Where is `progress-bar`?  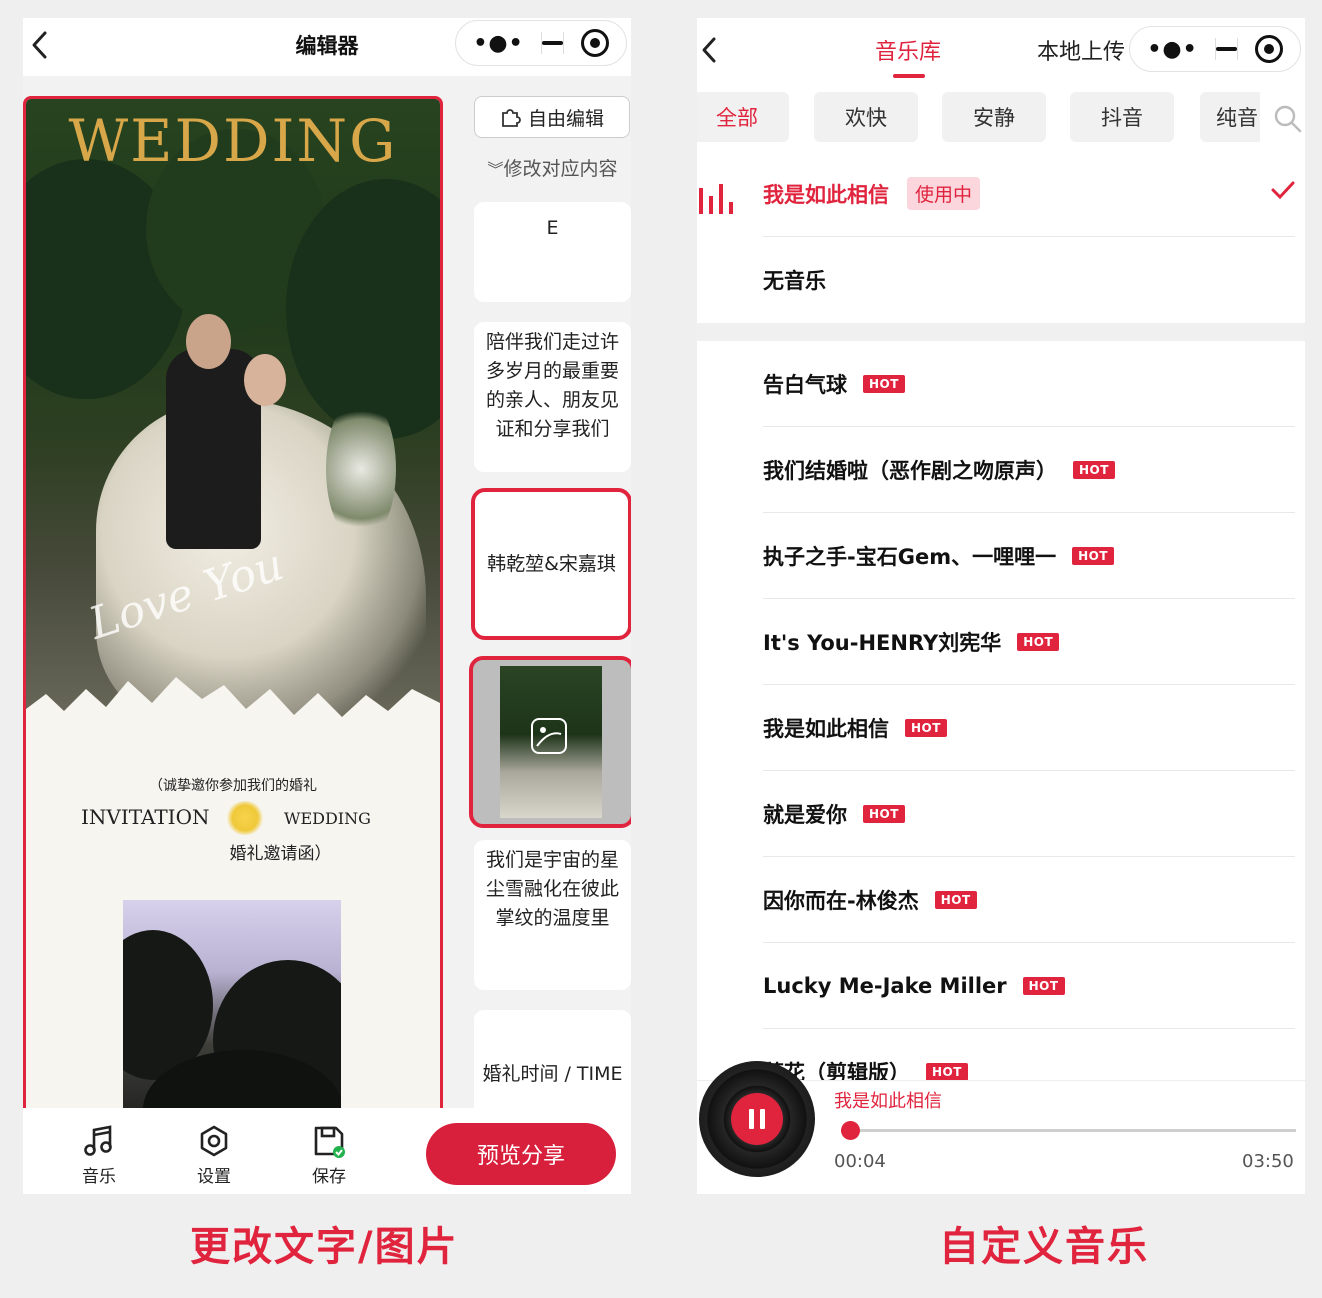 progress-bar is located at coordinates (1068, 1130).